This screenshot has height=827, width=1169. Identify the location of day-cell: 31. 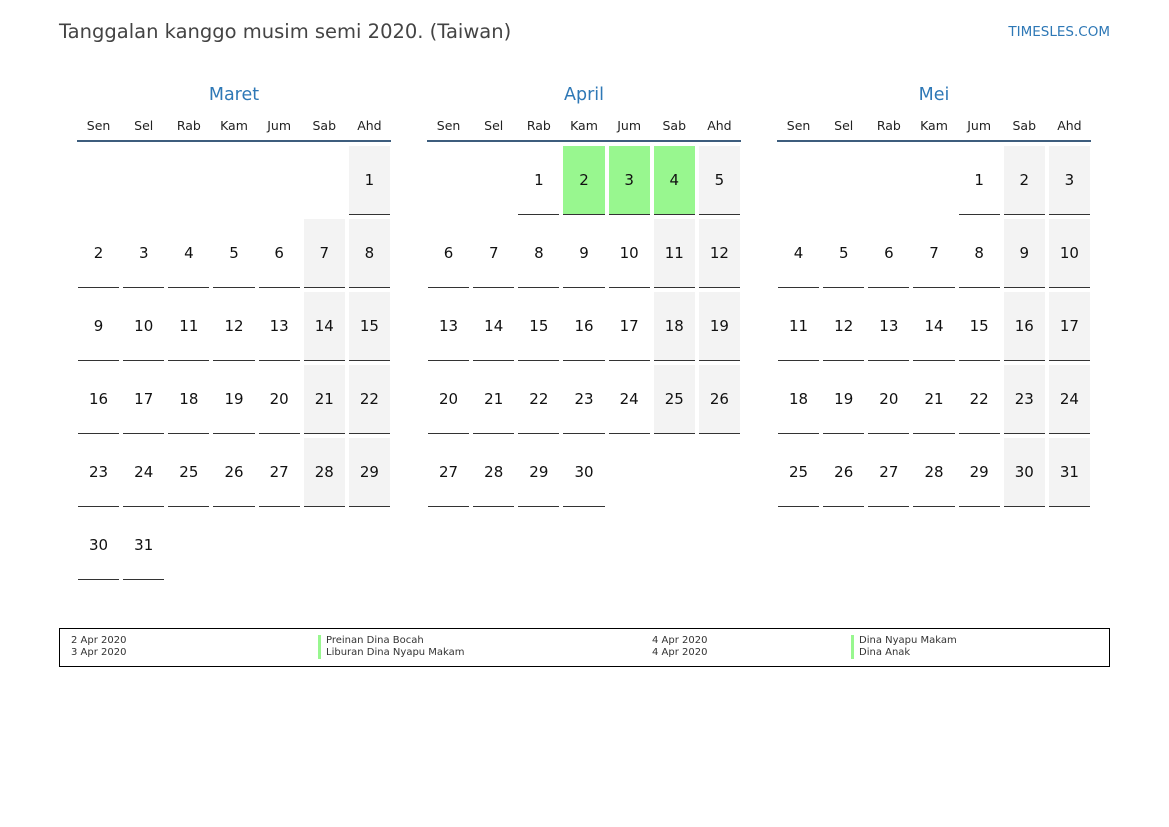
(144, 545).